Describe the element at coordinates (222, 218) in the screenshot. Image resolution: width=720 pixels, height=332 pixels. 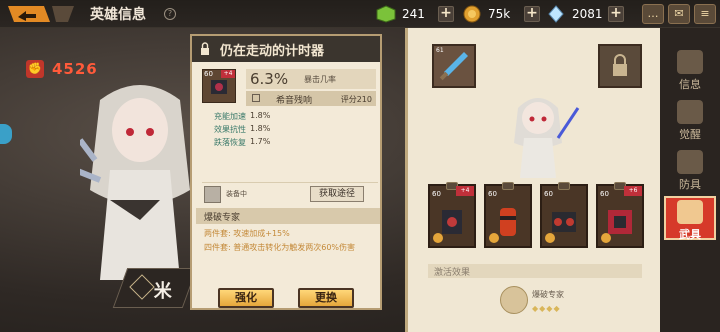
I see `set-name: 爆破专家` at that location.